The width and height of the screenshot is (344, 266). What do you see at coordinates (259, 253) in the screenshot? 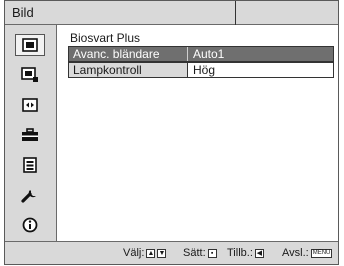
I see `left-arrow-key-icon: ◀` at bounding box center [259, 253].